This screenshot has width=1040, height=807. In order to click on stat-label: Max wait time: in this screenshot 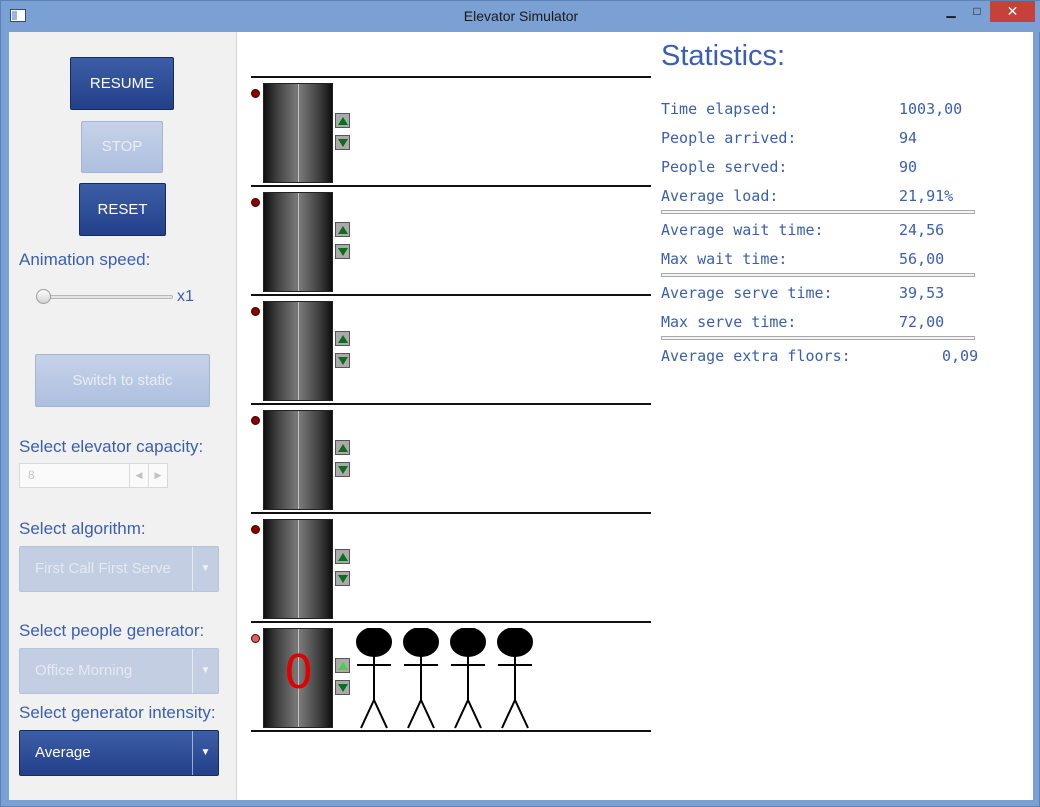, I will do `click(724, 259)`.